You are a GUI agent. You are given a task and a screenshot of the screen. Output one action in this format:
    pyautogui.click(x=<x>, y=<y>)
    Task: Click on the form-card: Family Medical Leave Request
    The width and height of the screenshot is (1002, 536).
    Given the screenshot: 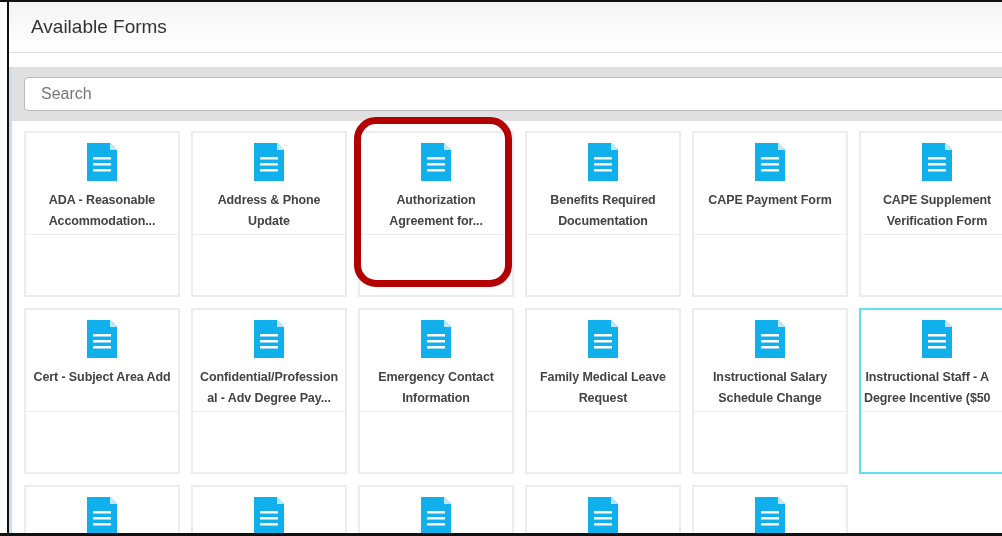 What is the action you would take?
    pyautogui.click(x=603, y=391)
    